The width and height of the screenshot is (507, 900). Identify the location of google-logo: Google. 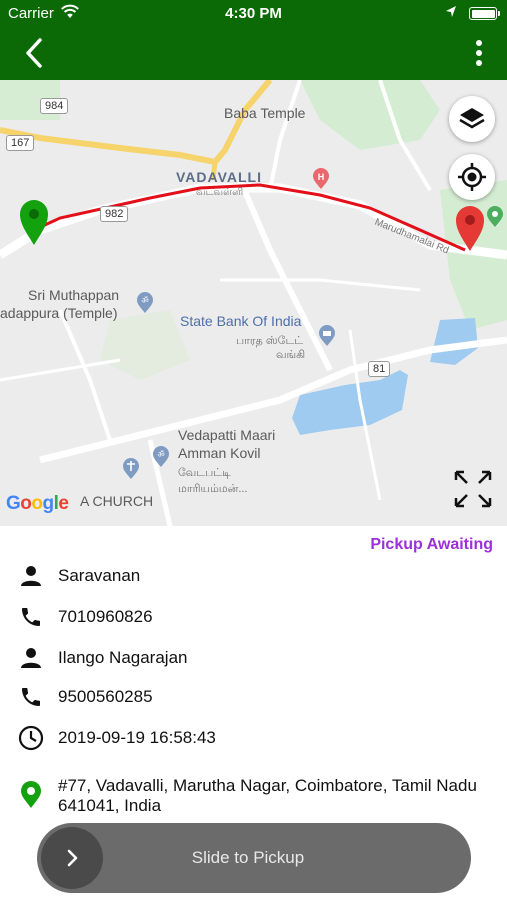
(37, 503).